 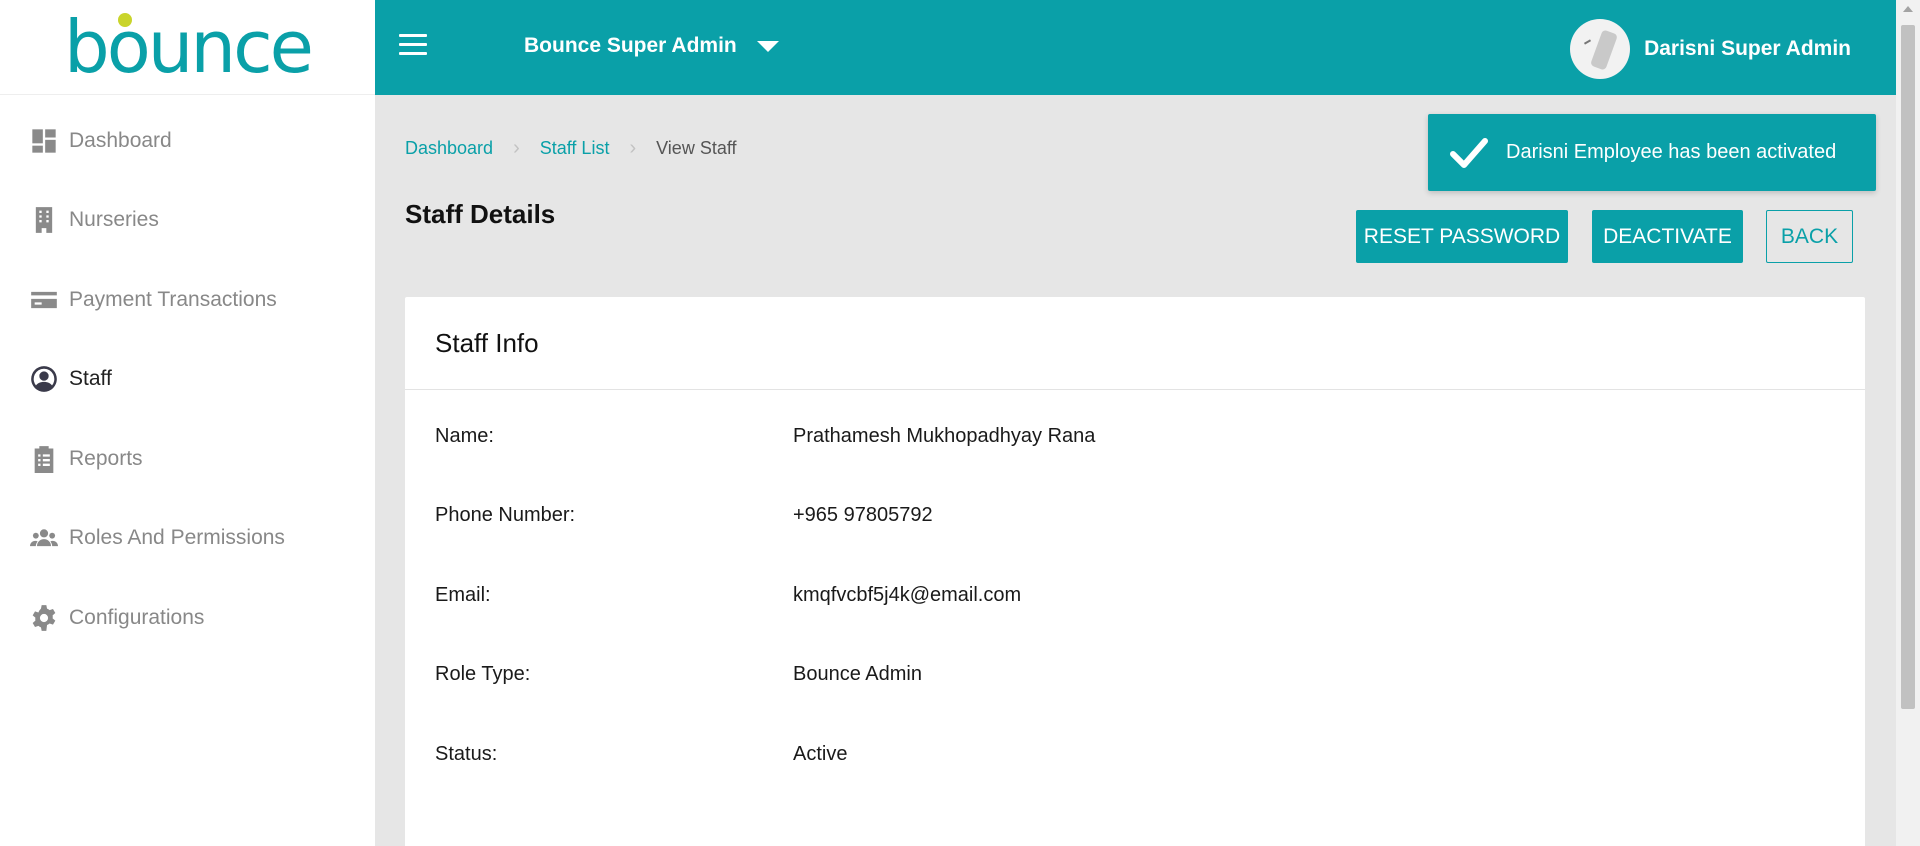 I want to click on field-value: Bounce Admin, so click(x=857, y=674).